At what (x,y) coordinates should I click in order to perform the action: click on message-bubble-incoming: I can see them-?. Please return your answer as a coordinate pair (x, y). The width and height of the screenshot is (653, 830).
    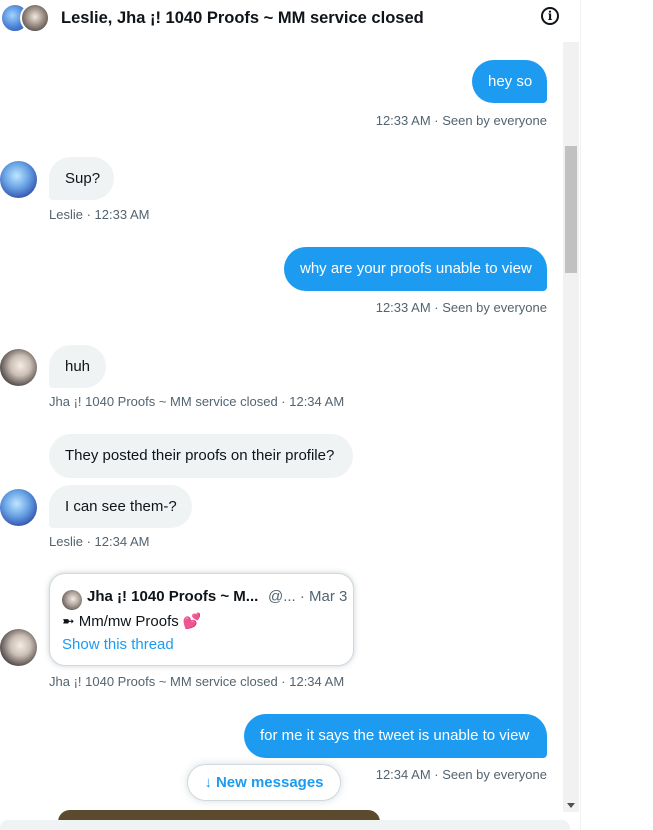
    Looking at the image, I should click on (120, 506).